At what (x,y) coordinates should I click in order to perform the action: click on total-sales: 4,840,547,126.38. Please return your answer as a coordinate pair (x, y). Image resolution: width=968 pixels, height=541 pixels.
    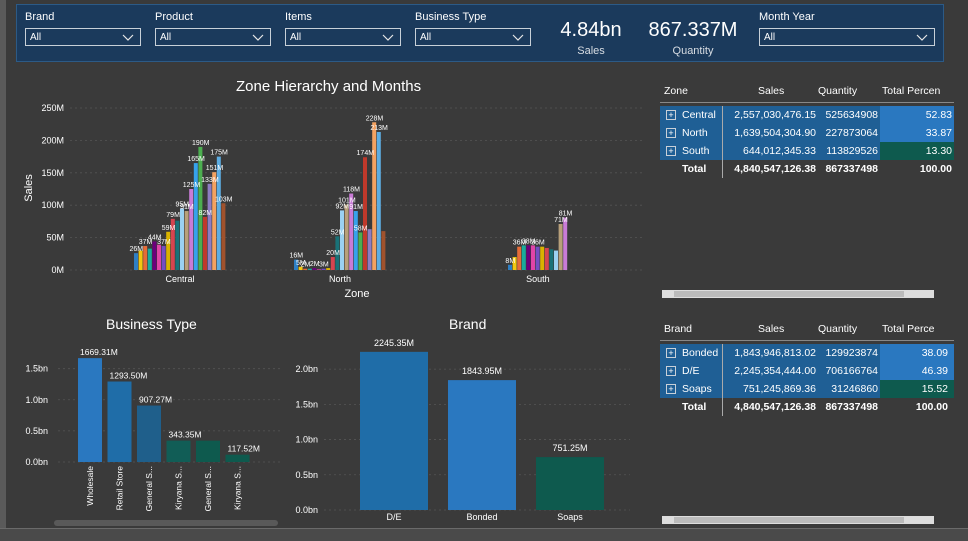
    Looking at the image, I should click on (775, 407).